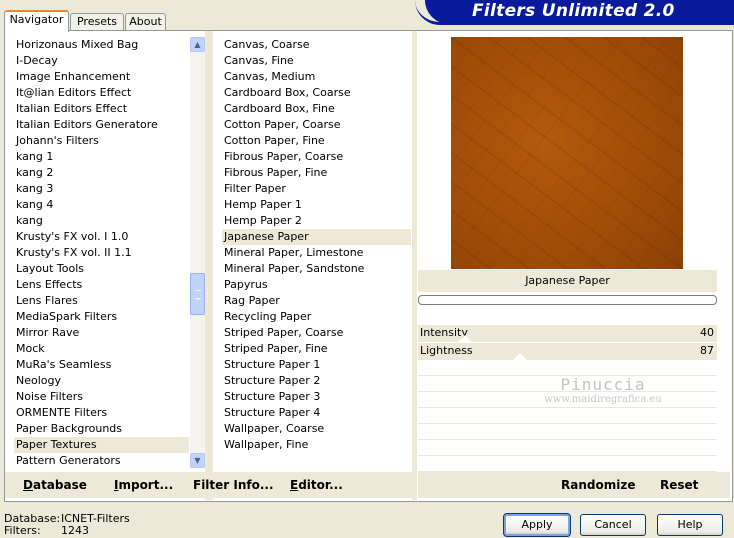 The image size is (734, 538). Describe the element at coordinates (101, 397) in the screenshot. I see `list-item: Noise Filters` at that location.